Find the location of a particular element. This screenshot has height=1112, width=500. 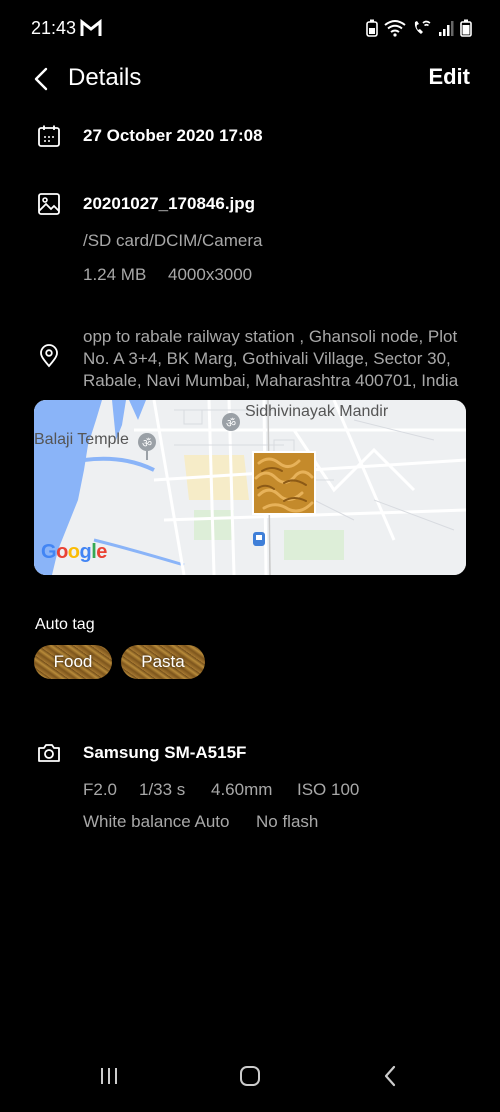

status-time: 21:43 is located at coordinates (54, 28).